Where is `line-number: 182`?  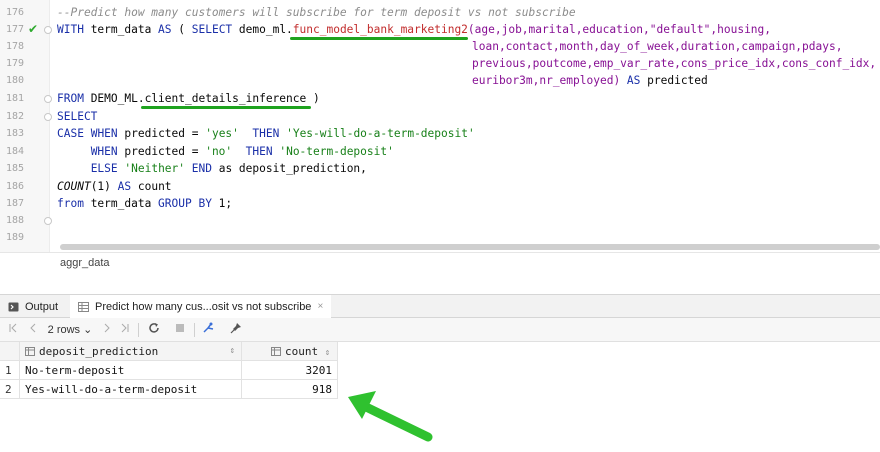
line-number: 182 is located at coordinates (14, 116).